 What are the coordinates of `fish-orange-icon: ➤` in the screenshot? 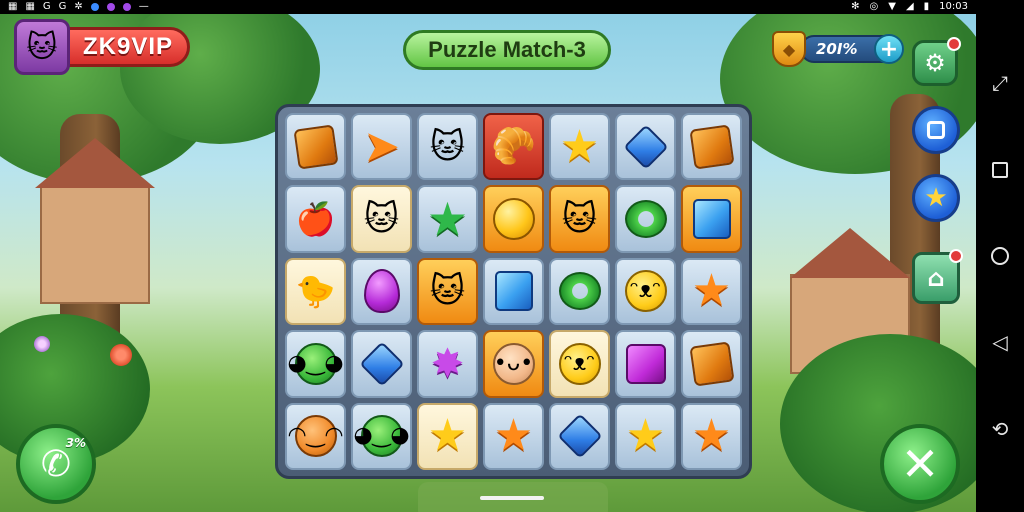 It's located at (381, 146).